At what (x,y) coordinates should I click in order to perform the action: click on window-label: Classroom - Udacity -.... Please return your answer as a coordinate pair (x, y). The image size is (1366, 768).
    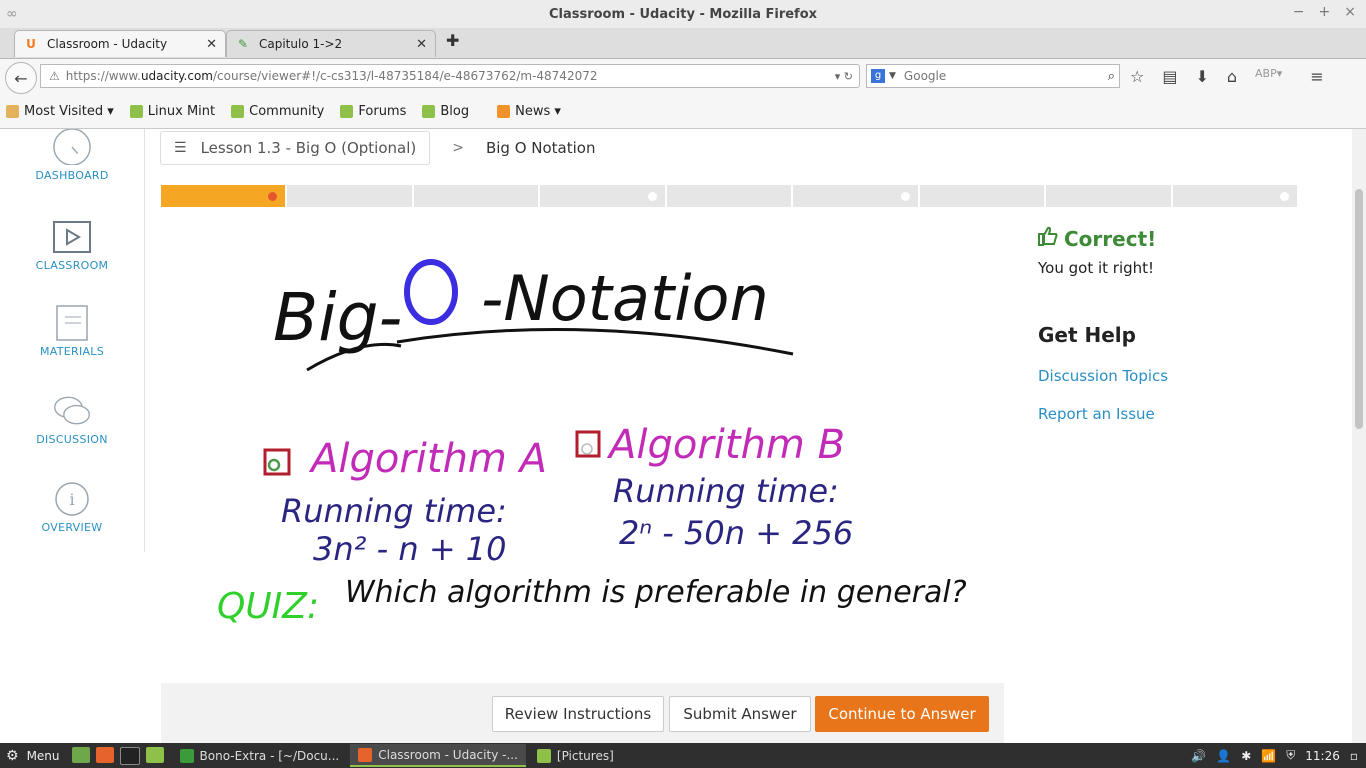
    Looking at the image, I should click on (448, 754).